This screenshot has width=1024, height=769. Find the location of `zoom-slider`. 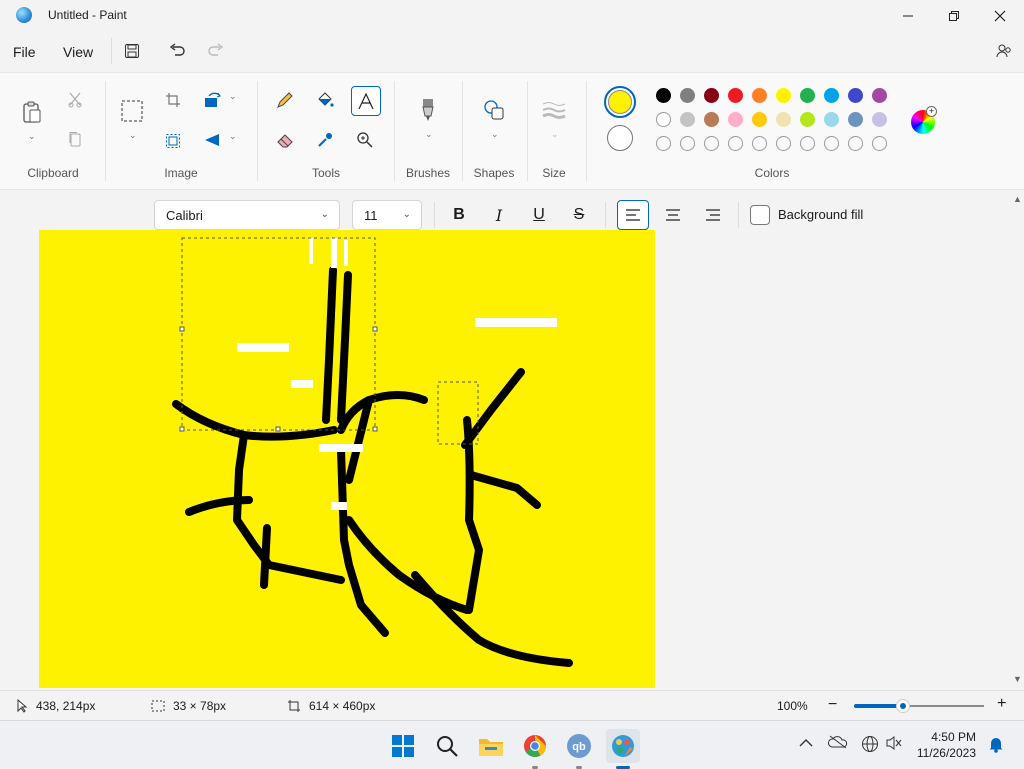

zoom-slider is located at coordinates (919, 706).